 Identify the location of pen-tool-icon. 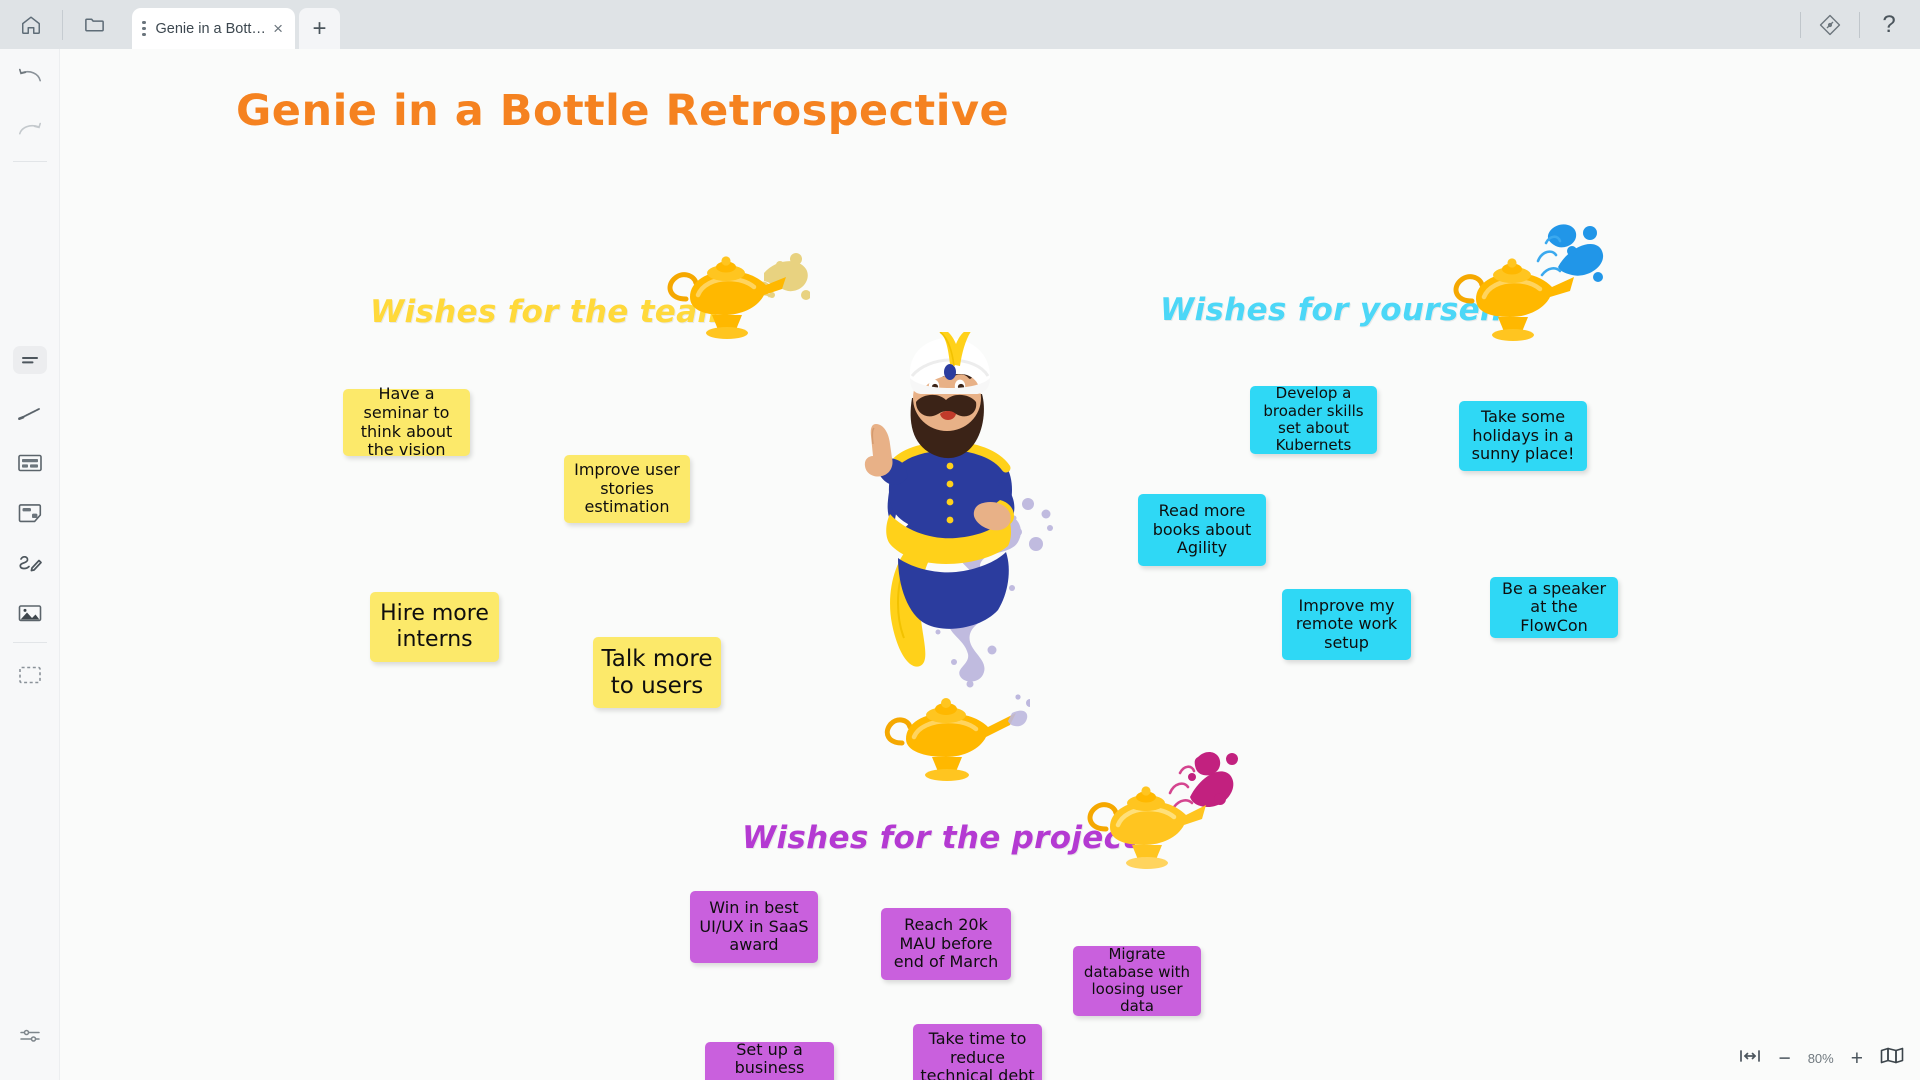
(30, 414).